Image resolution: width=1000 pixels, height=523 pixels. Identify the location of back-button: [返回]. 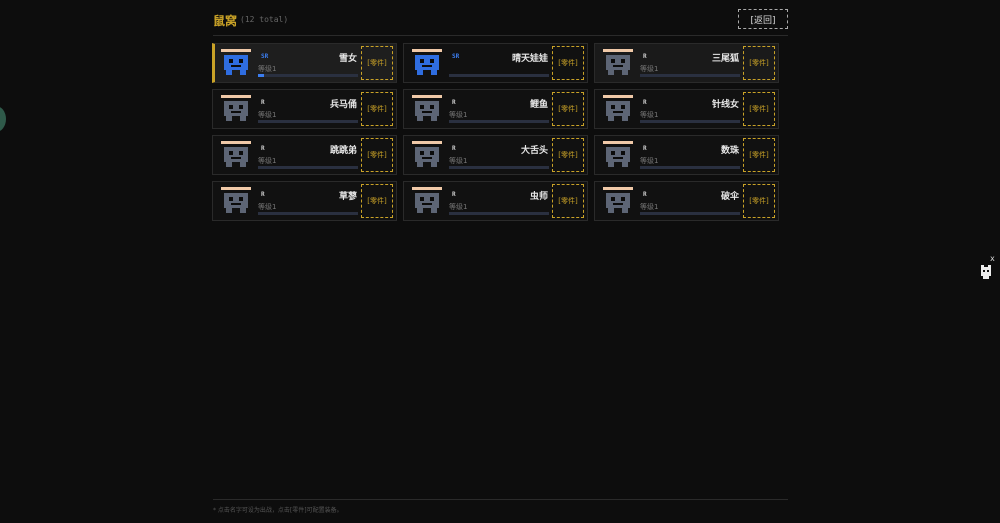
(763, 19).